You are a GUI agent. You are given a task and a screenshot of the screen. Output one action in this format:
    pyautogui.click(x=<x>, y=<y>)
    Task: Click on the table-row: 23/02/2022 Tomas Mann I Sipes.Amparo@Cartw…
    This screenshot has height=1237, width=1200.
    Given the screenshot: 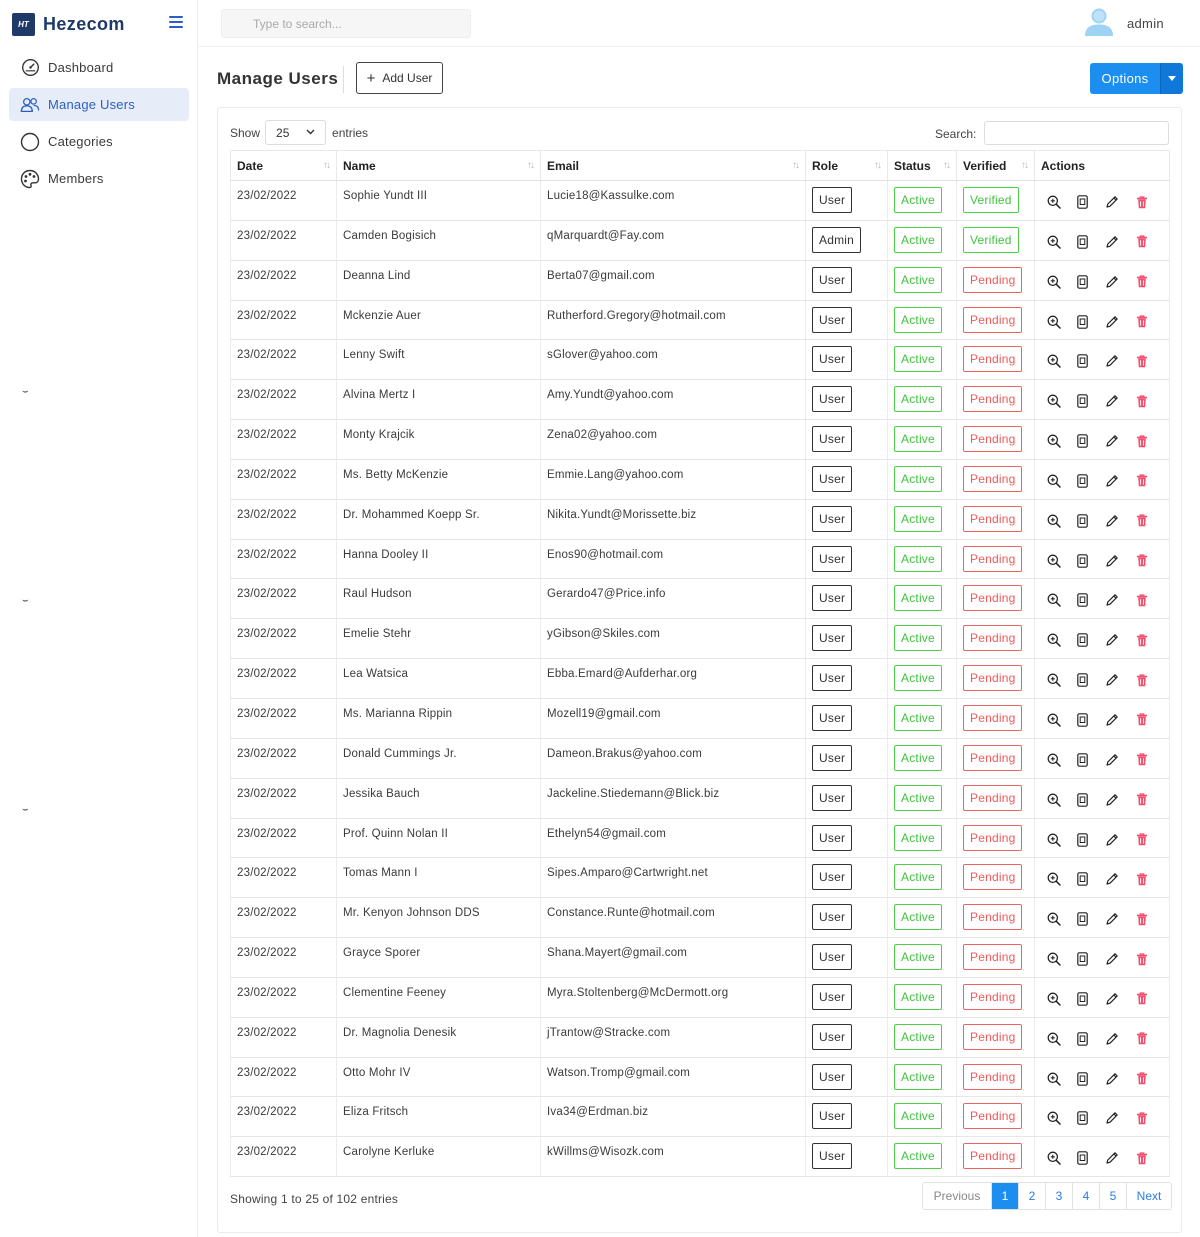 What is the action you would take?
    pyautogui.click(x=700, y=878)
    